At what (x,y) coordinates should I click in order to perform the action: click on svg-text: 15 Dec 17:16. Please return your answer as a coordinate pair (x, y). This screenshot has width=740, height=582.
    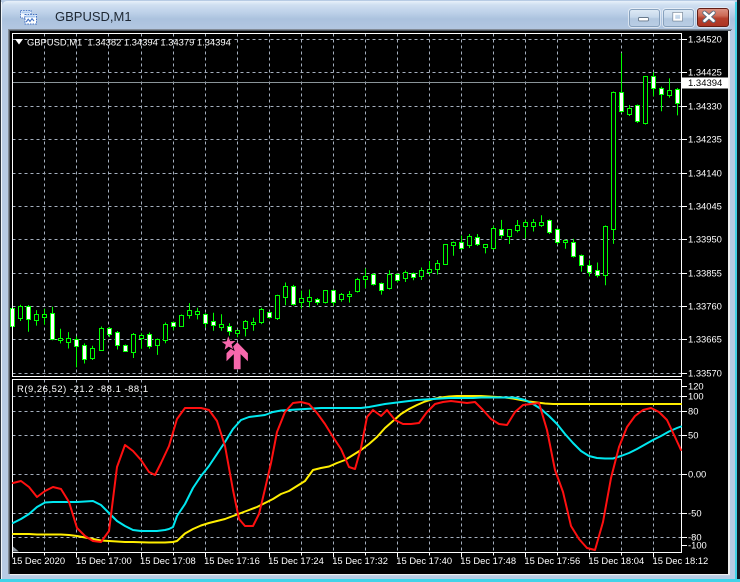
    Looking at the image, I should click on (232, 560).